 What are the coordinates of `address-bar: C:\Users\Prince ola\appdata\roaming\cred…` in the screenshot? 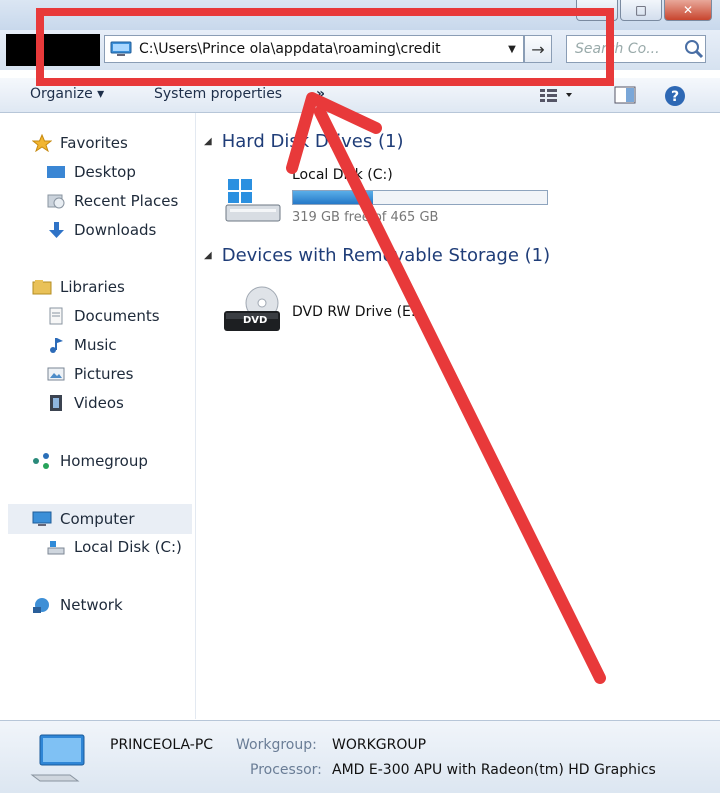 It's located at (314, 49).